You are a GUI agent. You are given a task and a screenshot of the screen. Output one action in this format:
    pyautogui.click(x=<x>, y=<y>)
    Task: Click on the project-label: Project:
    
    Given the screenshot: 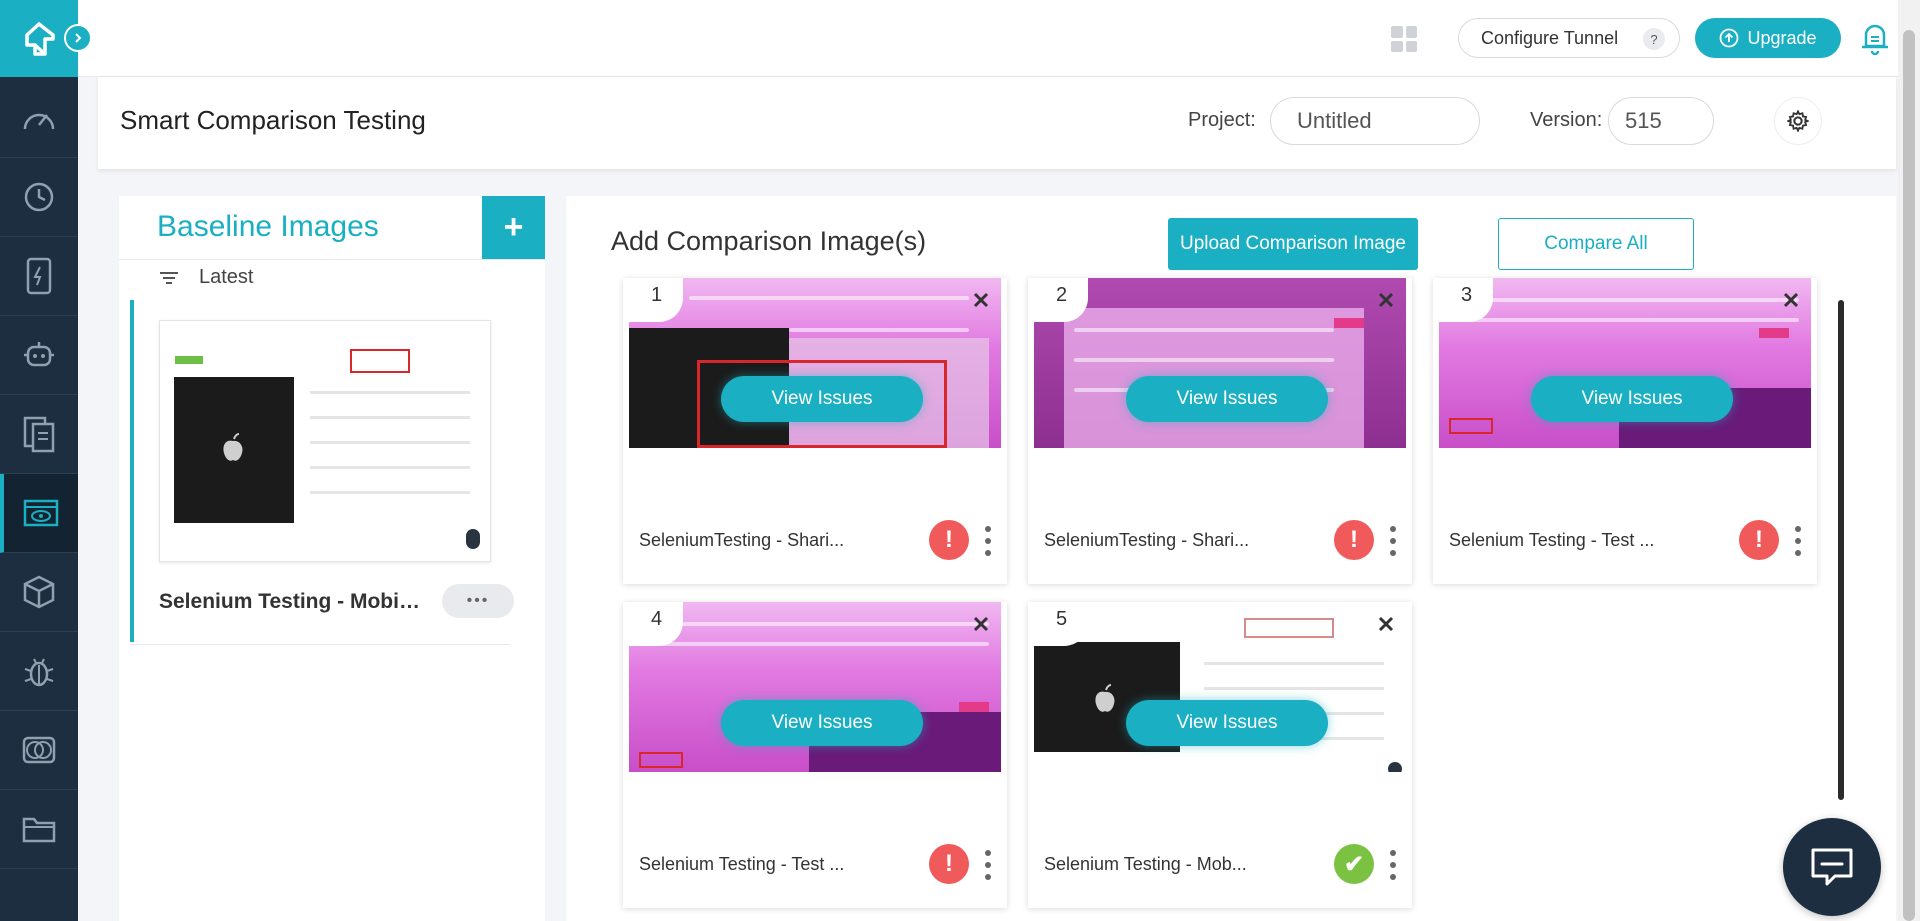 What is the action you would take?
    pyautogui.click(x=1222, y=120)
    